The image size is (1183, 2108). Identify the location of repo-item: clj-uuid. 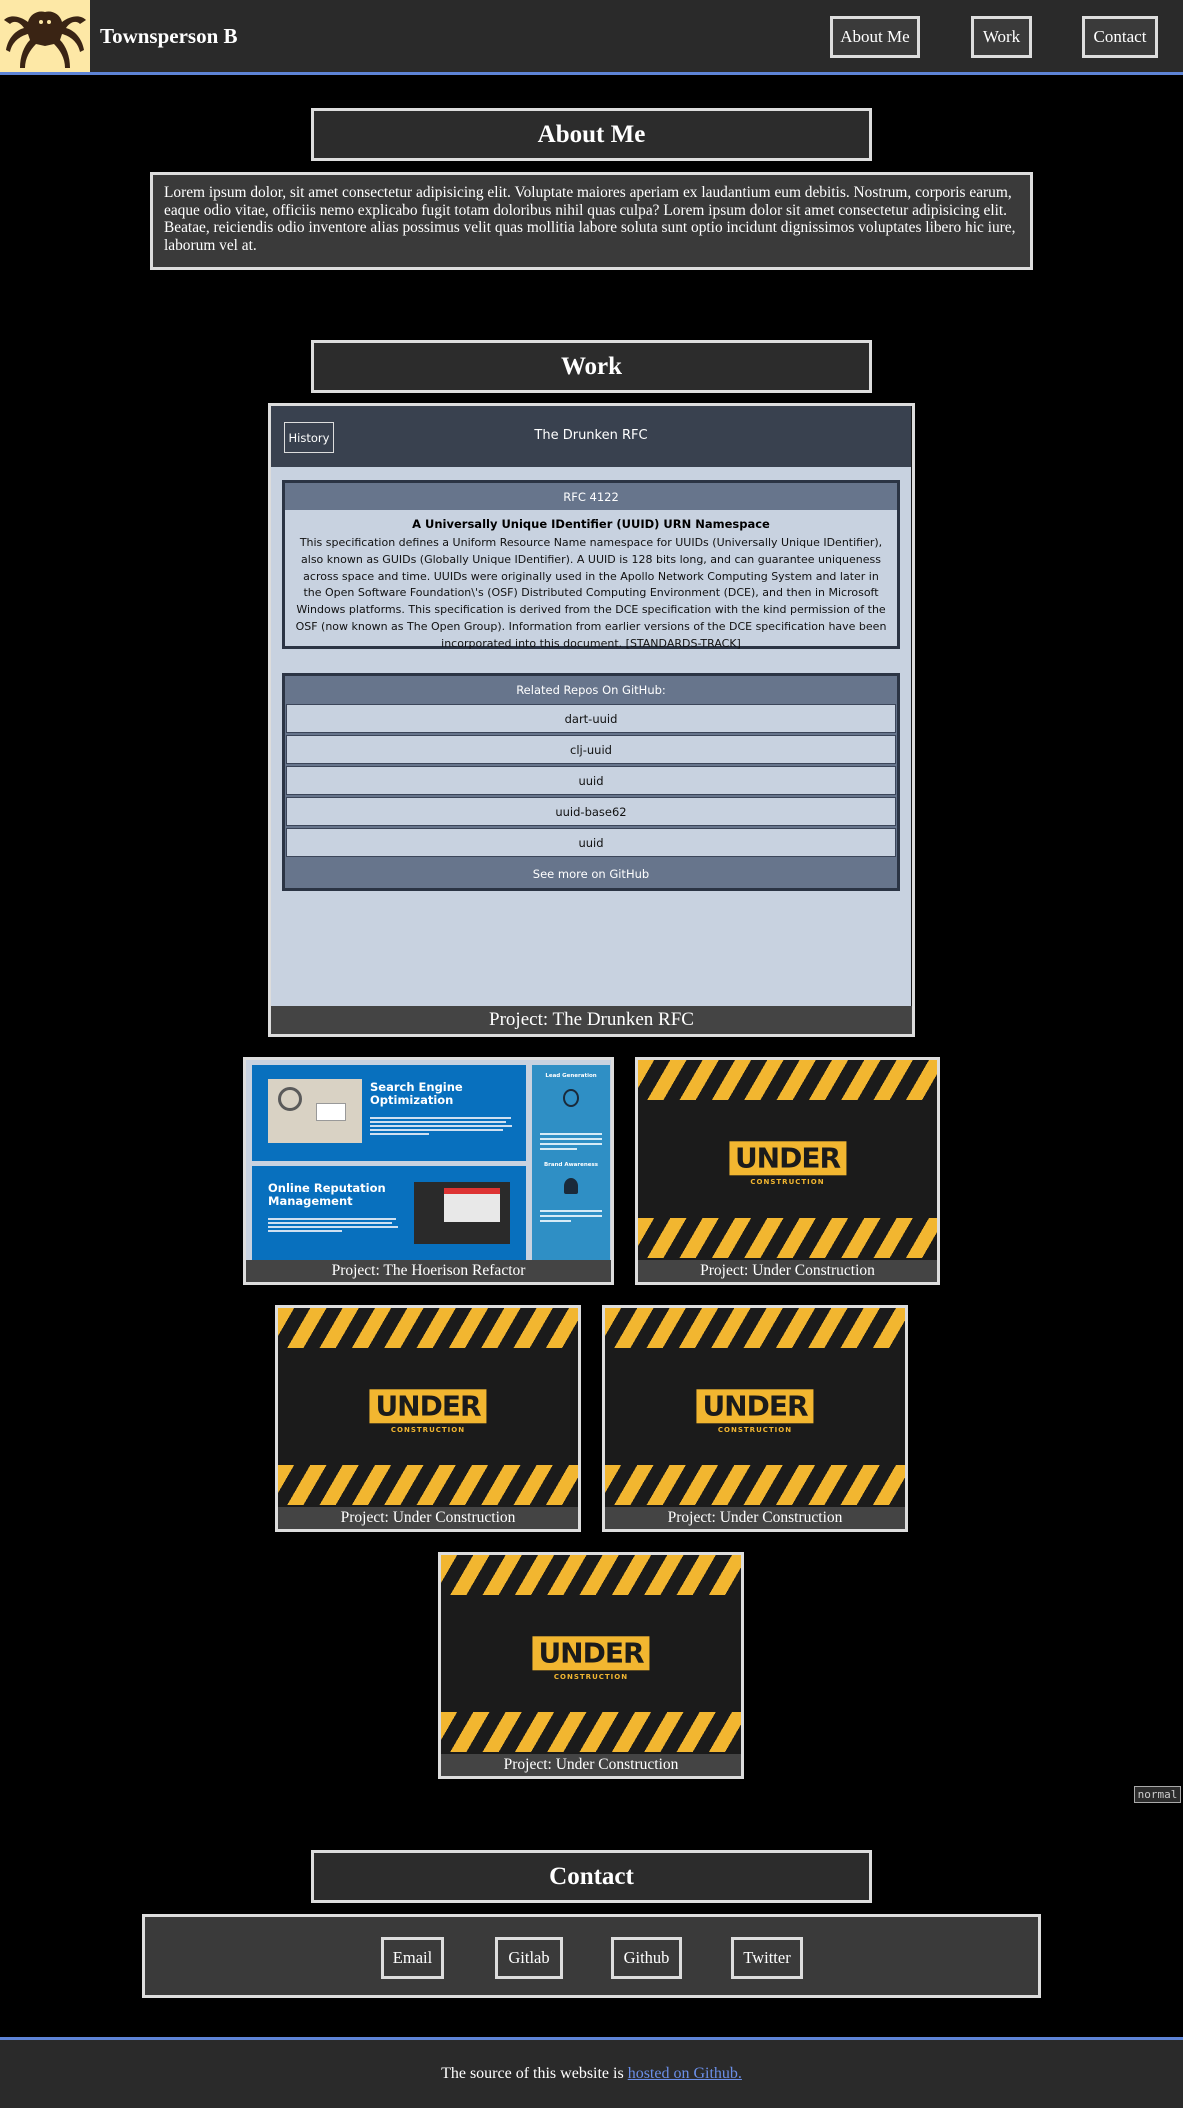
(591, 749).